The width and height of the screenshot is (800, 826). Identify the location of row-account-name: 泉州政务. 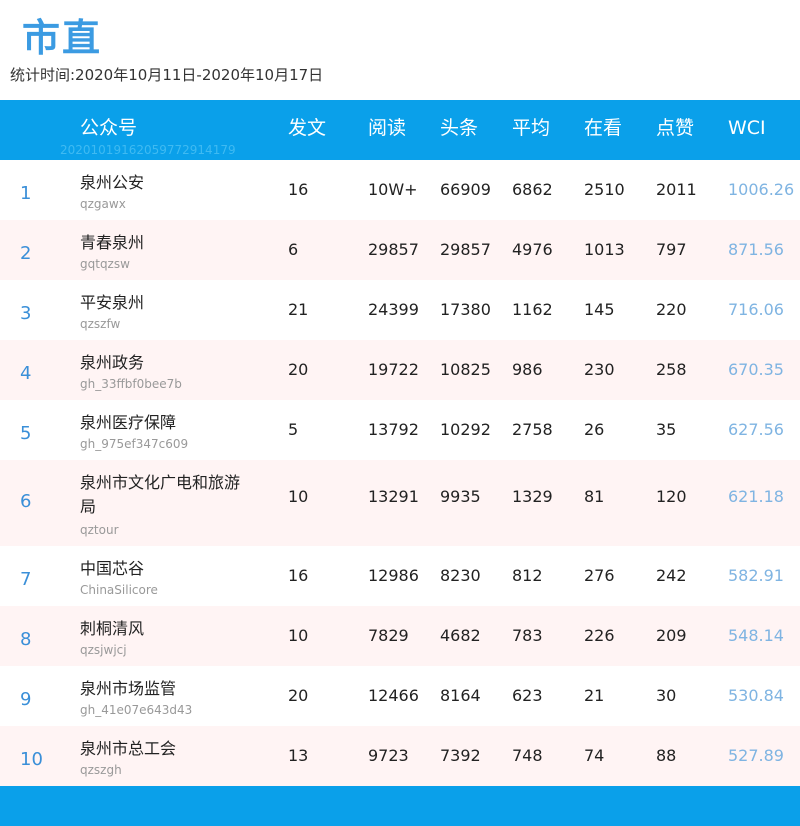
(162, 363).